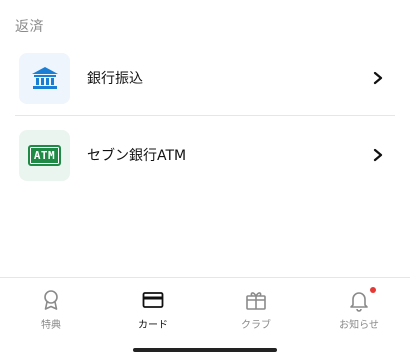 This screenshot has height=352, width=410. I want to click on tab-club: クラブ, so click(256, 308).